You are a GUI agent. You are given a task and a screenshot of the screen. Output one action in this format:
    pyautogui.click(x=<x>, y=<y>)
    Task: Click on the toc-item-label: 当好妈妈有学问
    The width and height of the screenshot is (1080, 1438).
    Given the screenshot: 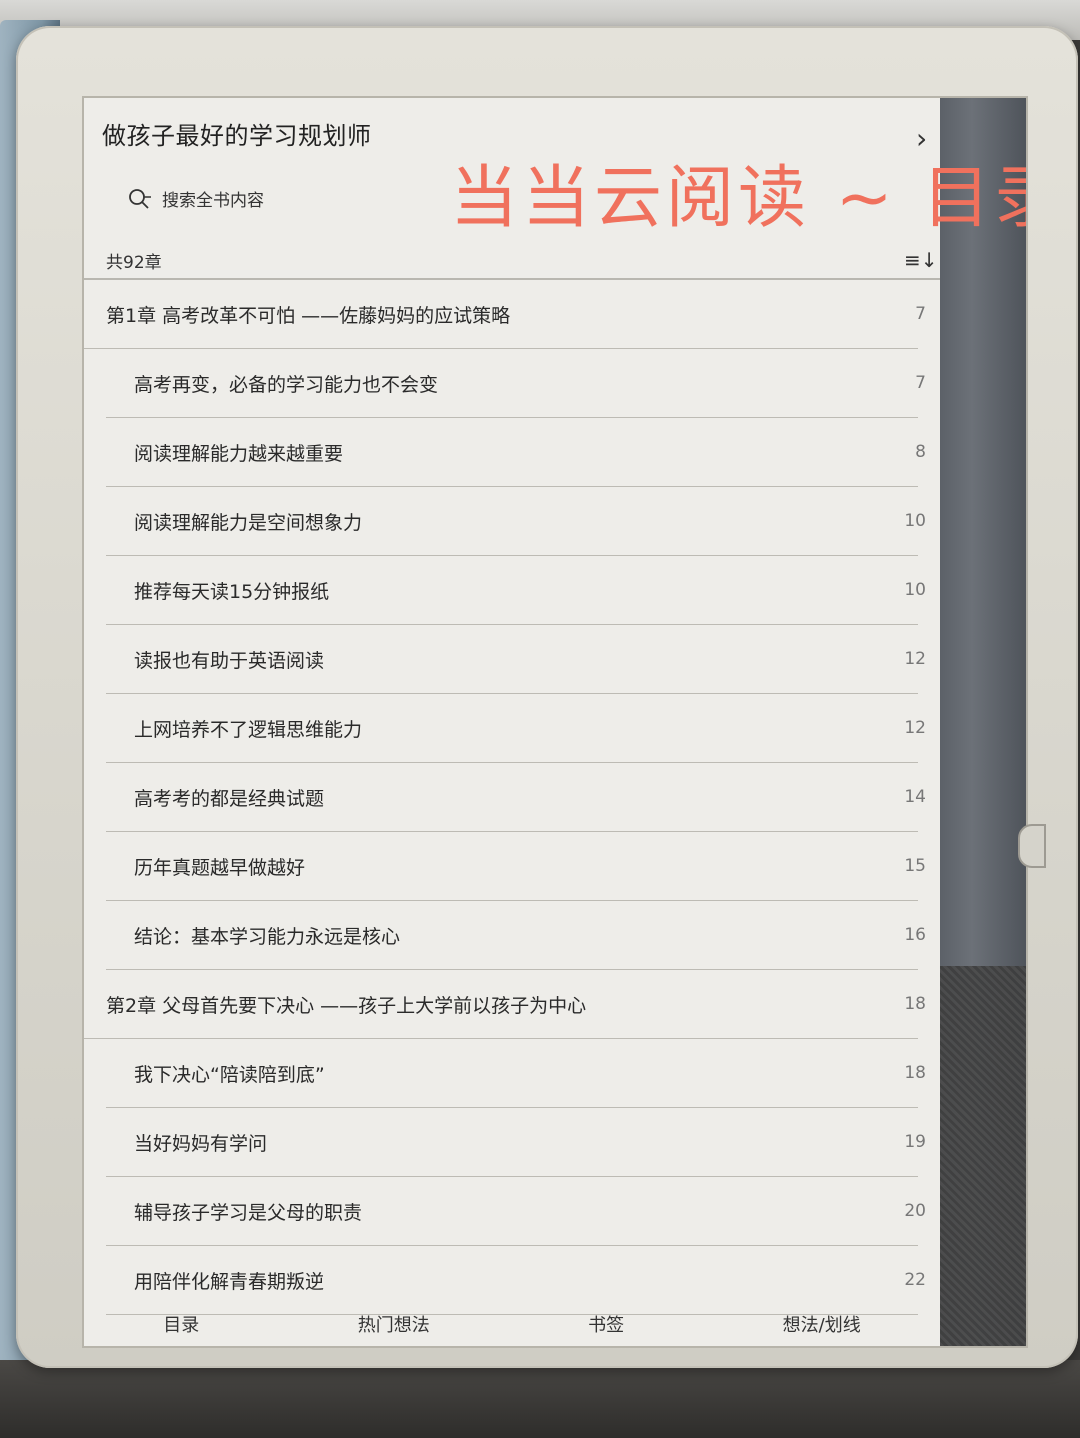 What is the action you would take?
    pyautogui.click(x=201, y=1143)
    